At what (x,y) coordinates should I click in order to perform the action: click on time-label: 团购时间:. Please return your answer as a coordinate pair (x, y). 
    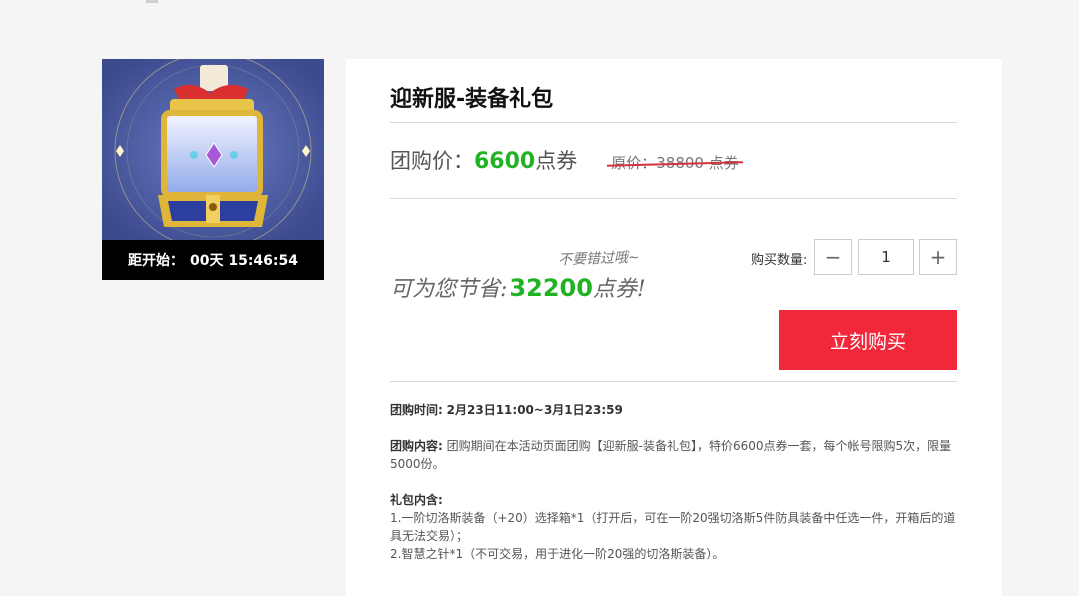
    Looking at the image, I should click on (416, 410).